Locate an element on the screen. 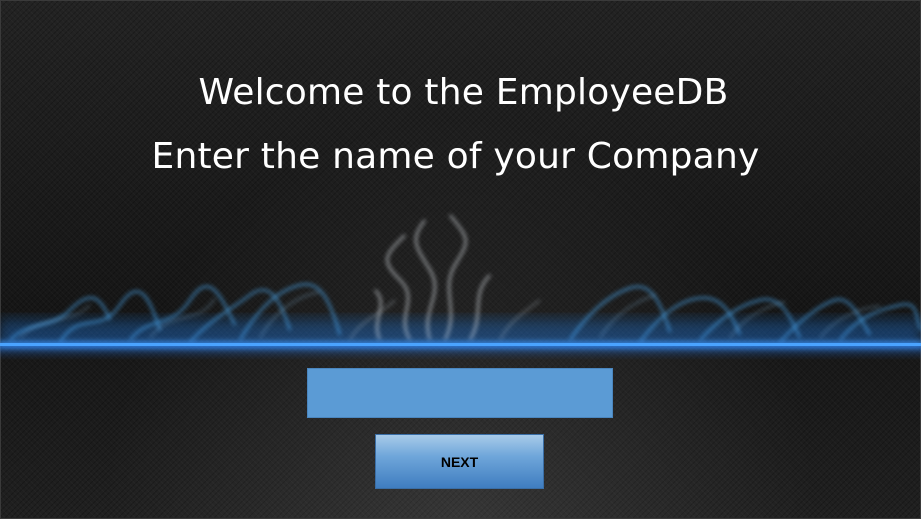 Image resolution: width=921 pixels, height=519 pixels. company-prompt: Enter the name of your Company is located at coordinates (455, 156).